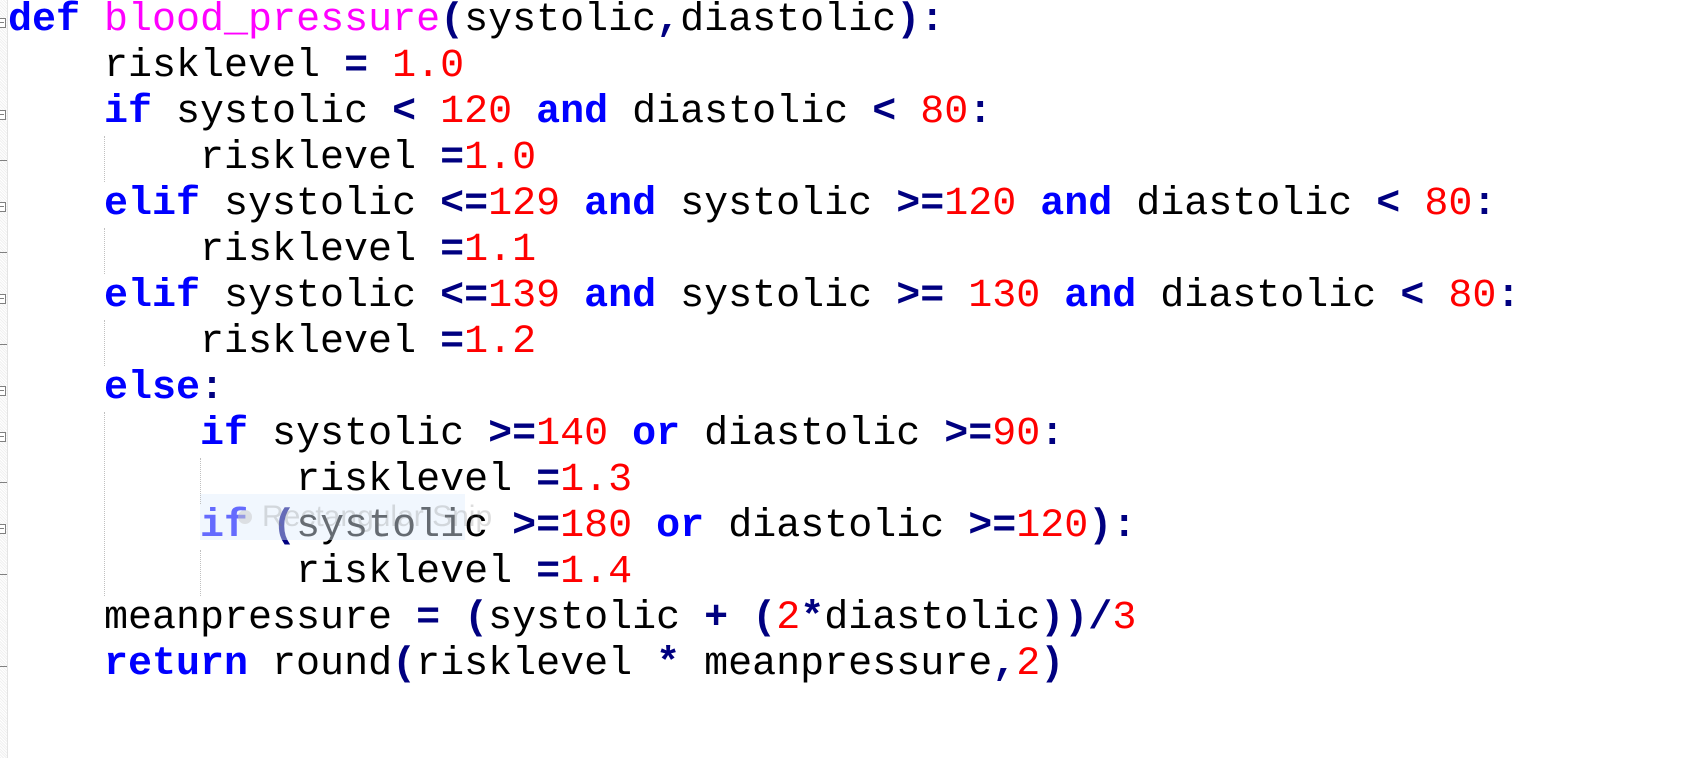 The width and height of the screenshot is (1699, 758). I want to click on number-literal: 90, so click(1016, 434).